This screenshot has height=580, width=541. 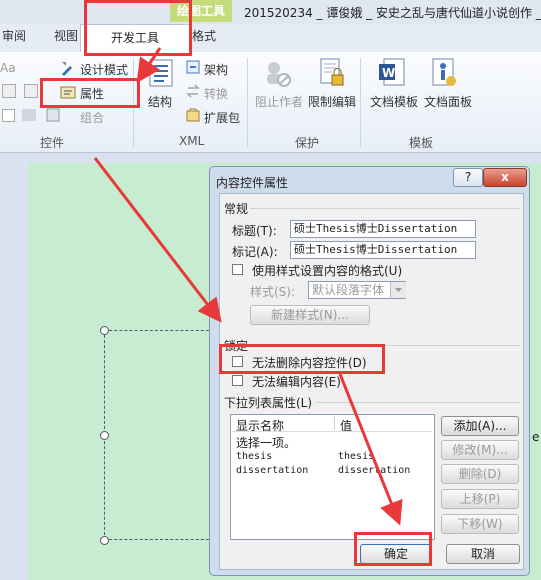 I want to click on arrow-to-ok, so click(x=370, y=449).